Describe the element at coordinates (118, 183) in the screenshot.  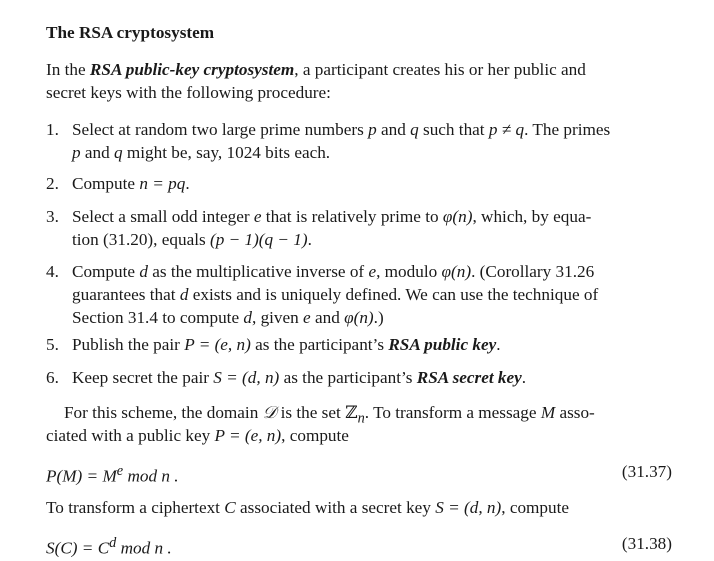
I see `step-2: 2. Compute n = pq.` at that location.